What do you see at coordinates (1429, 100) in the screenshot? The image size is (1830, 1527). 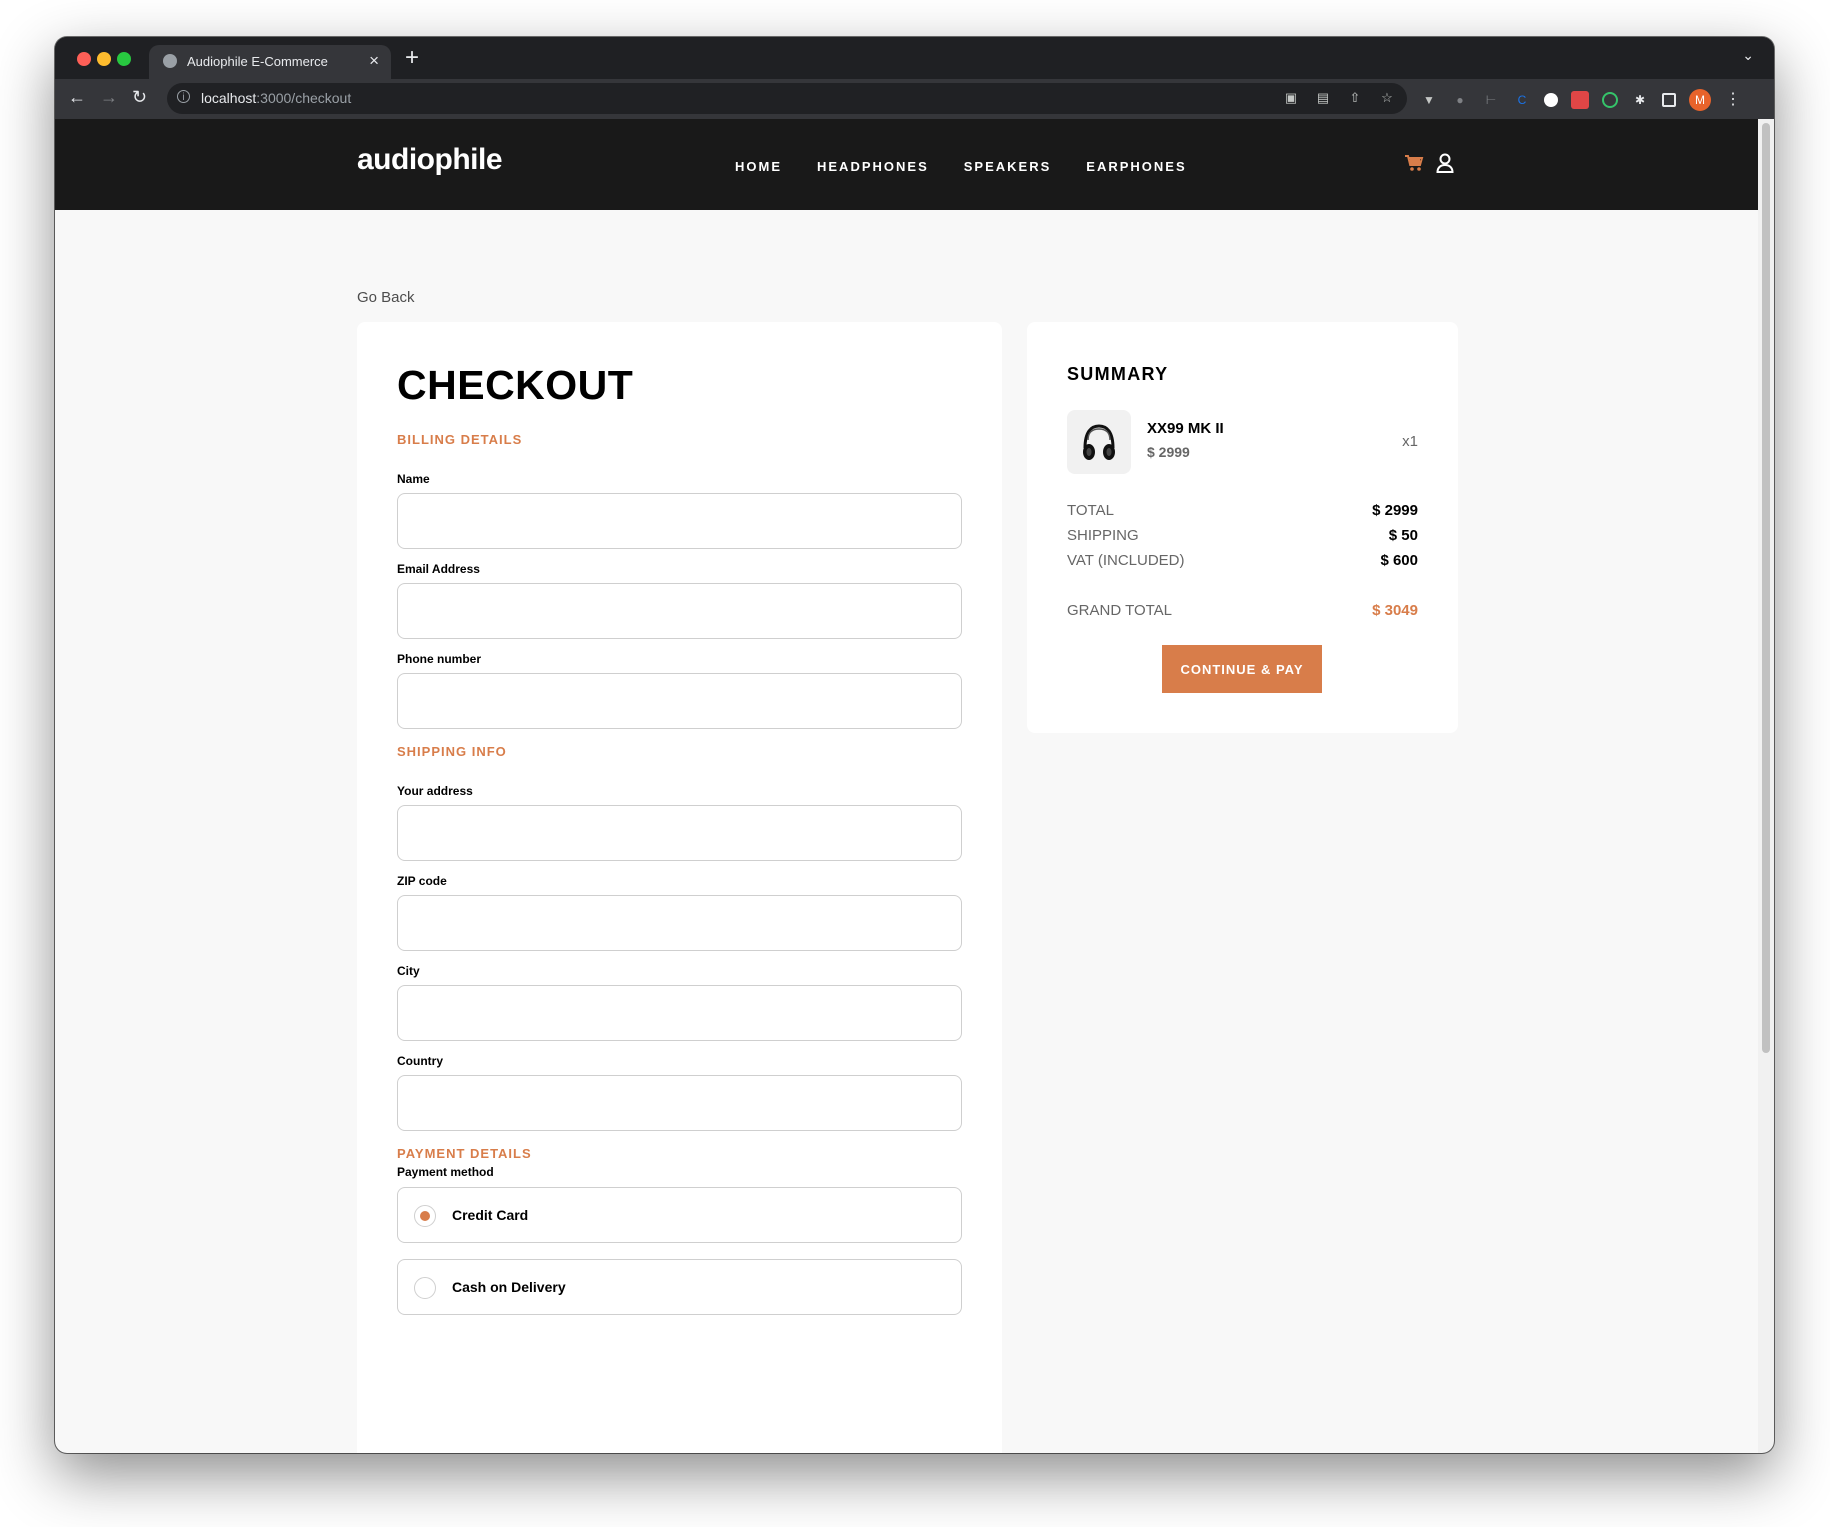 I see `vue-devtools-icon: ▼` at bounding box center [1429, 100].